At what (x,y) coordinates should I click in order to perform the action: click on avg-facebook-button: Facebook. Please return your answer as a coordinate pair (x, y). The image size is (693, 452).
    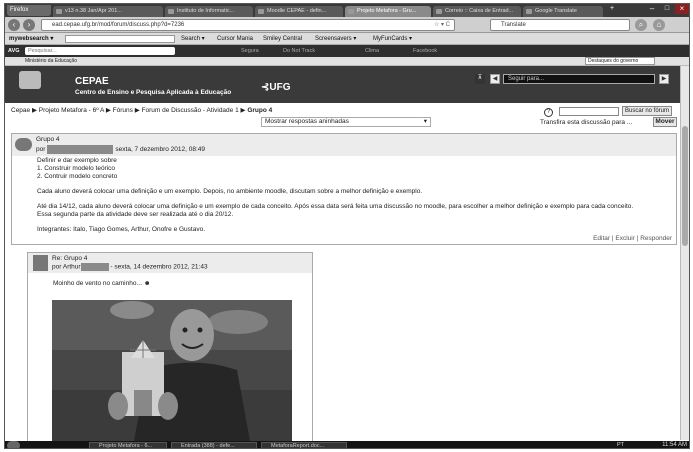
    Looking at the image, I should click on (425, 51).